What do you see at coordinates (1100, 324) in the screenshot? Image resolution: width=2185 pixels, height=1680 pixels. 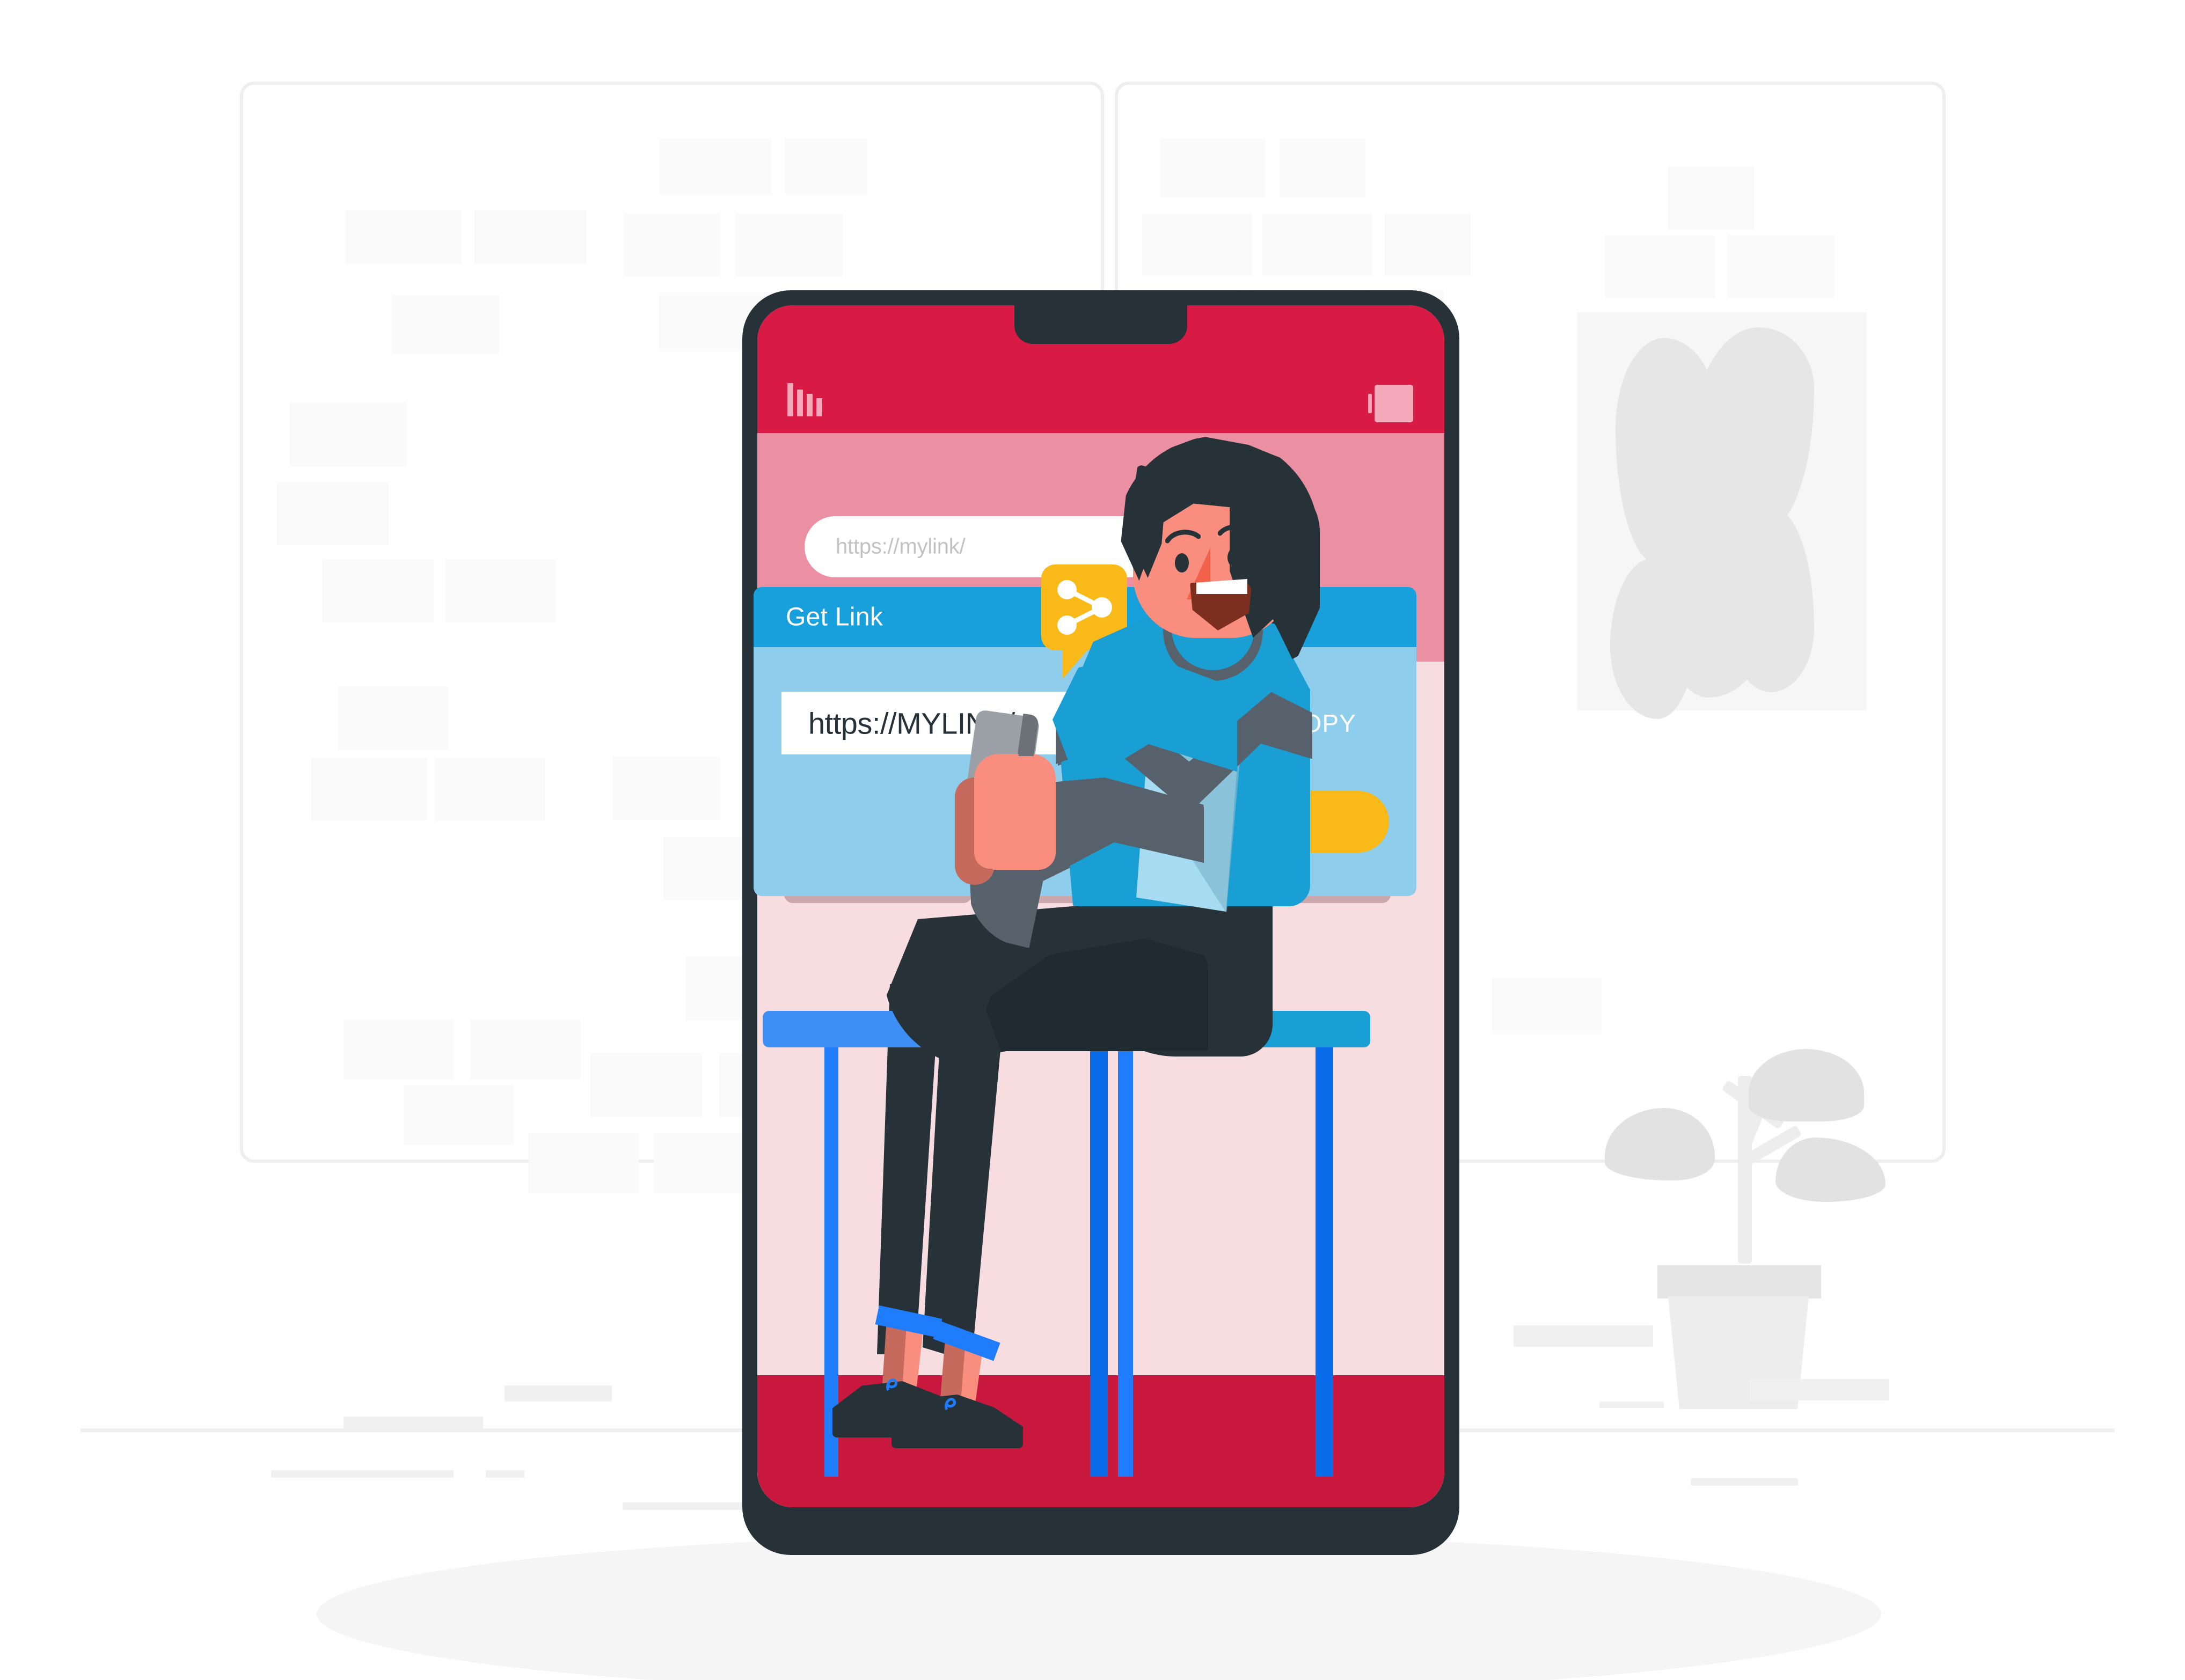 I see `phone-notch` at bounding box center [1100, 324].